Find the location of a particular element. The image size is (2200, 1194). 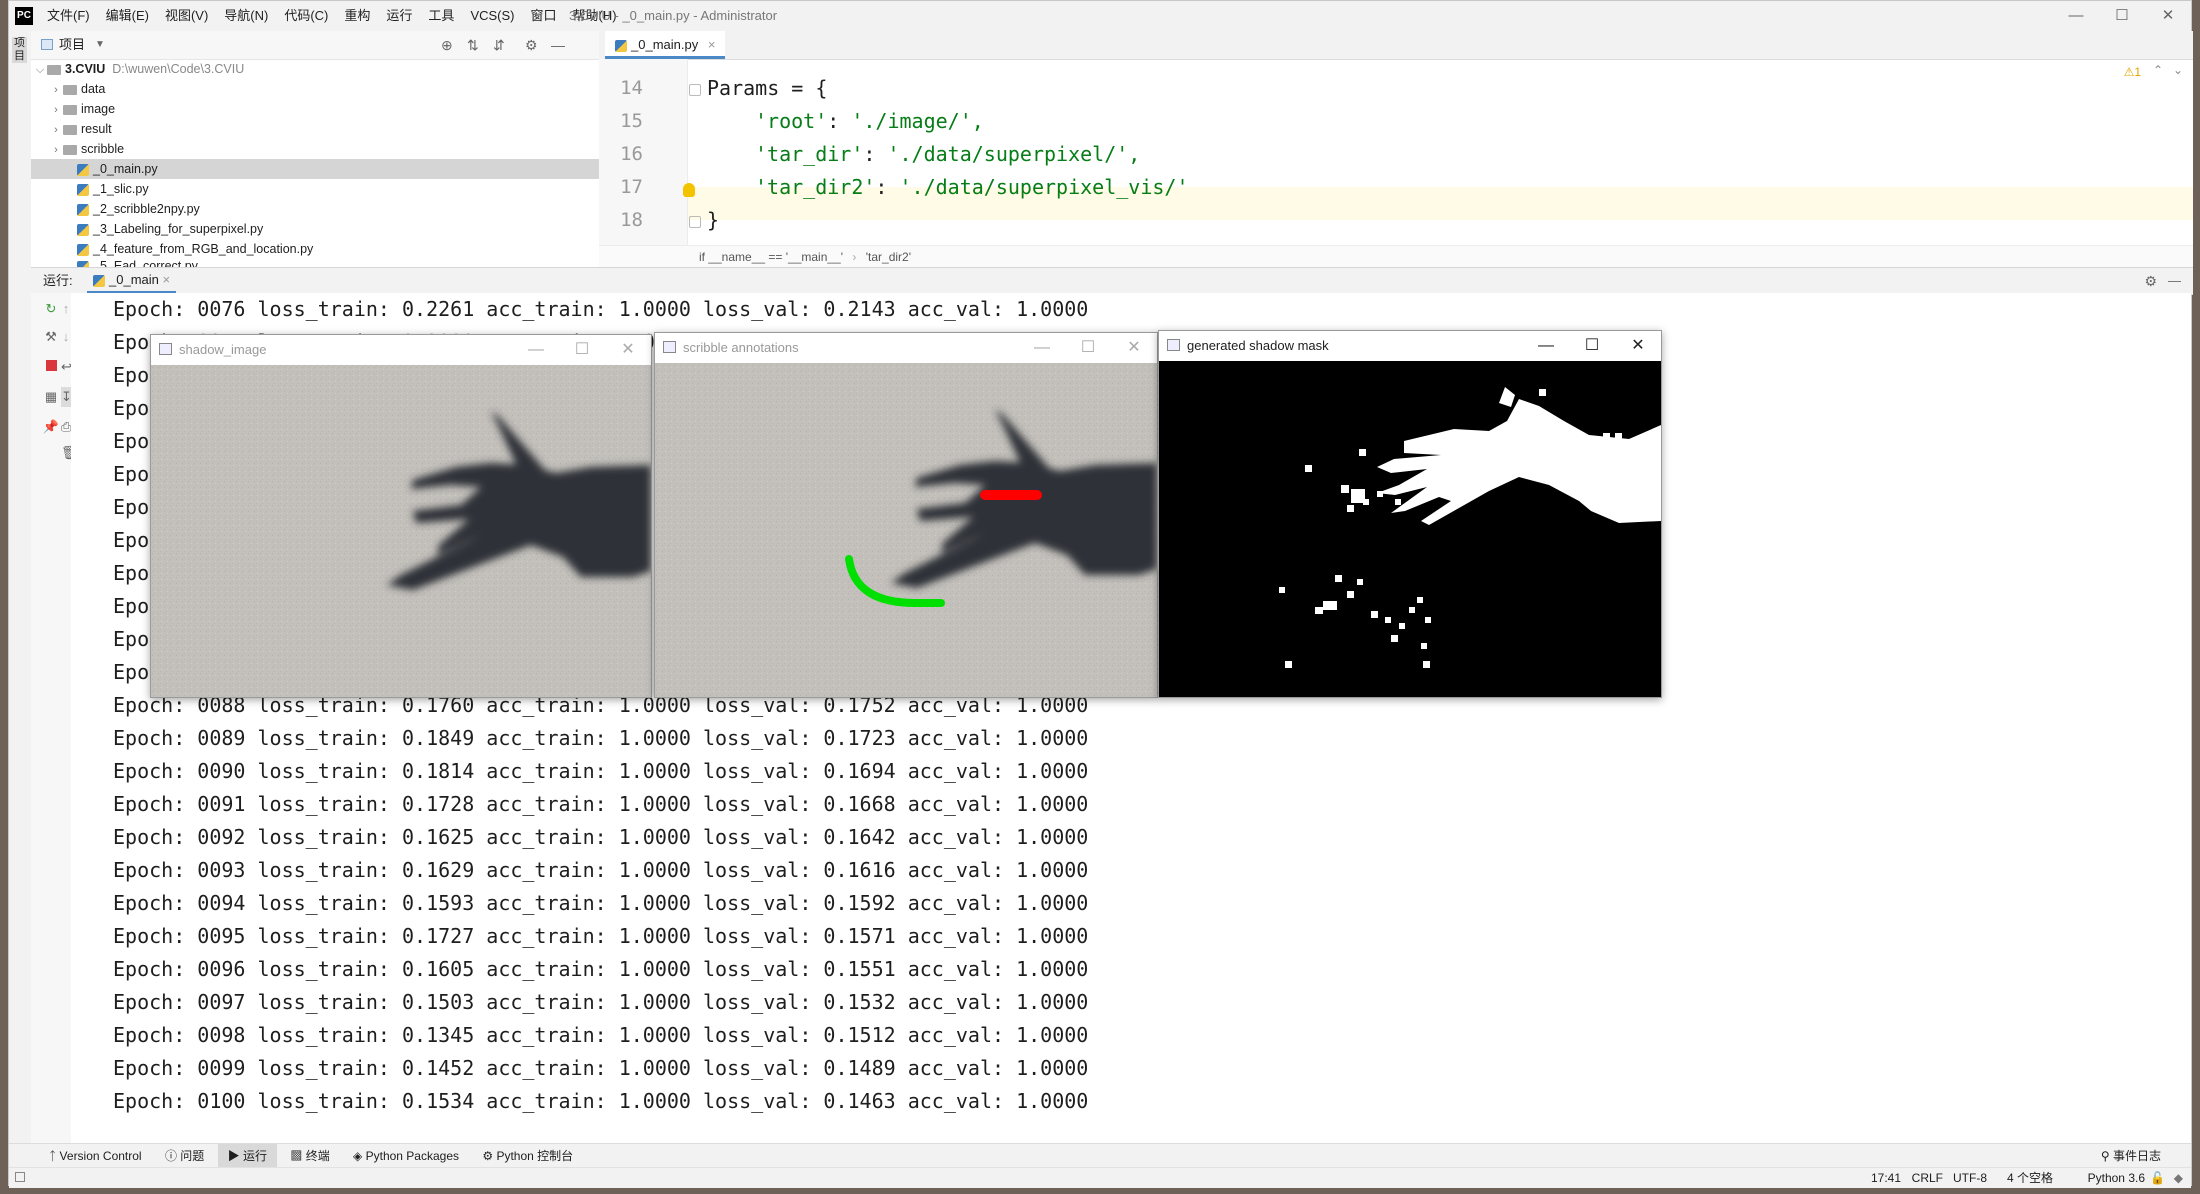

version-control-button: ᛏ Version Control is located at coordinates (95, 1156).